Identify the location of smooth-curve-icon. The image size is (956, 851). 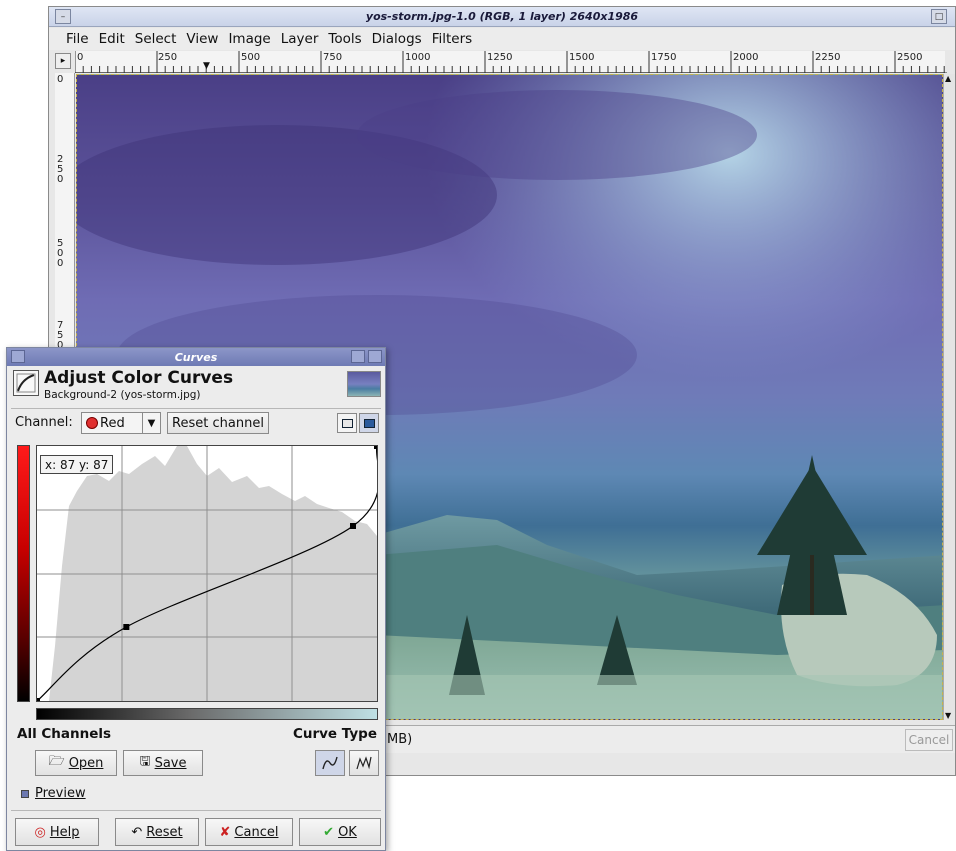
(330, 763).